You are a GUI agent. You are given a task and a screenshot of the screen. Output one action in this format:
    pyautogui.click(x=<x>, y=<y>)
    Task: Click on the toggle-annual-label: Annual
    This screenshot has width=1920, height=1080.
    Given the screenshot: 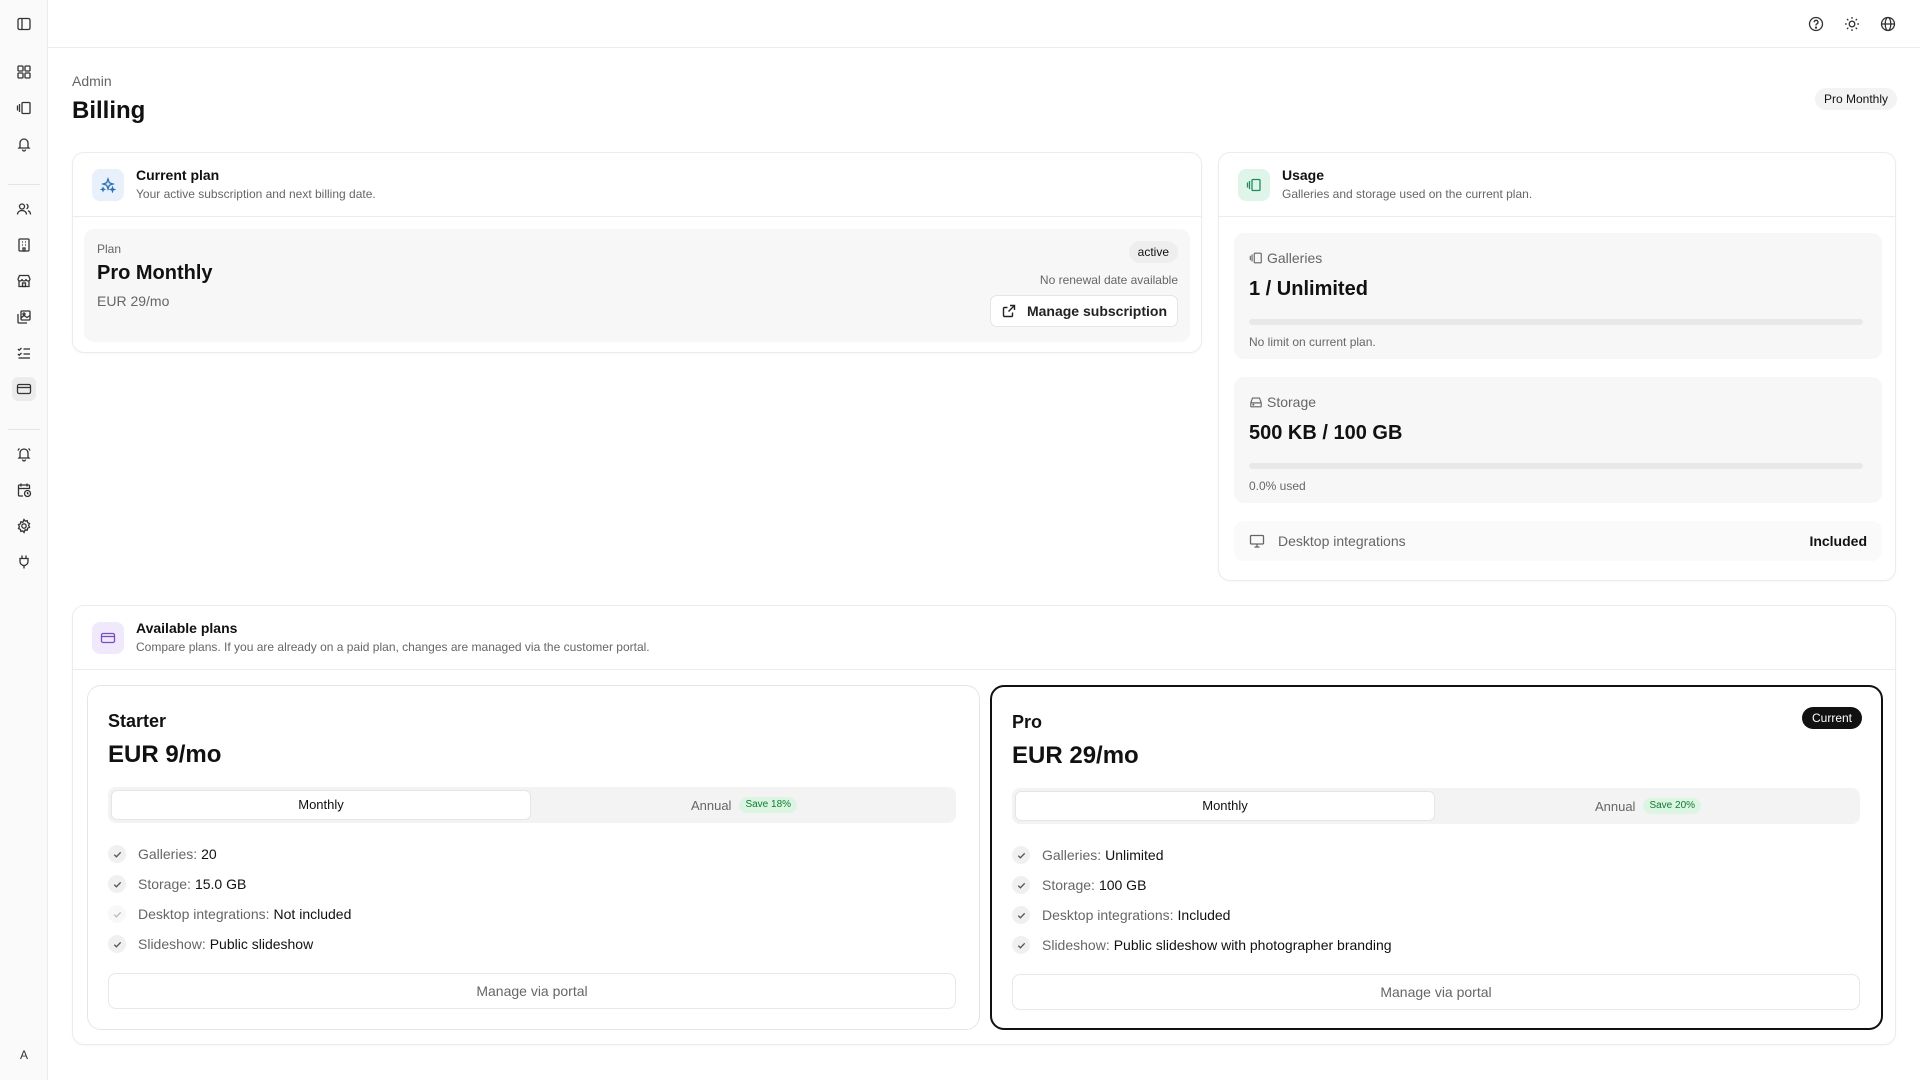 What is the action you would take?
    pyautogui.click(x=711, y=805)
    